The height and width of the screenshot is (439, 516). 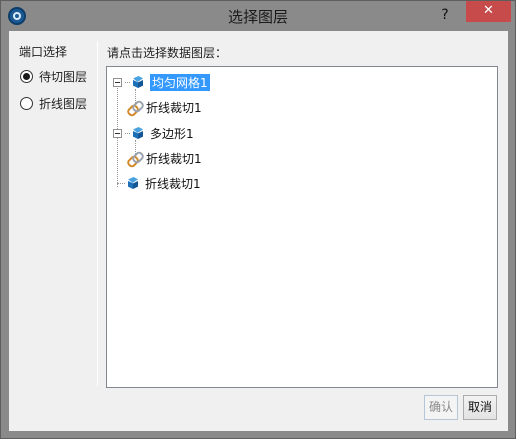 I want to click on title-bar: 选择图层 ? ✕, so click(x=258, y=16).